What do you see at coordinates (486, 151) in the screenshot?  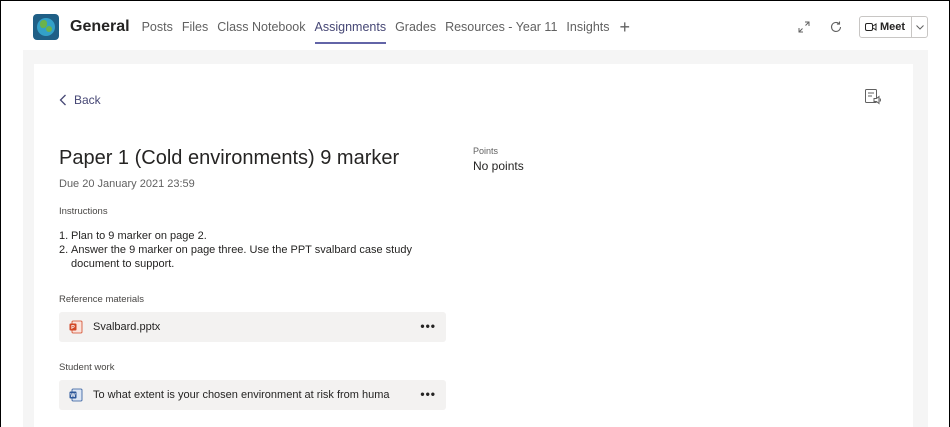 I see `points-label: Points` at bounding box center [486, 151].